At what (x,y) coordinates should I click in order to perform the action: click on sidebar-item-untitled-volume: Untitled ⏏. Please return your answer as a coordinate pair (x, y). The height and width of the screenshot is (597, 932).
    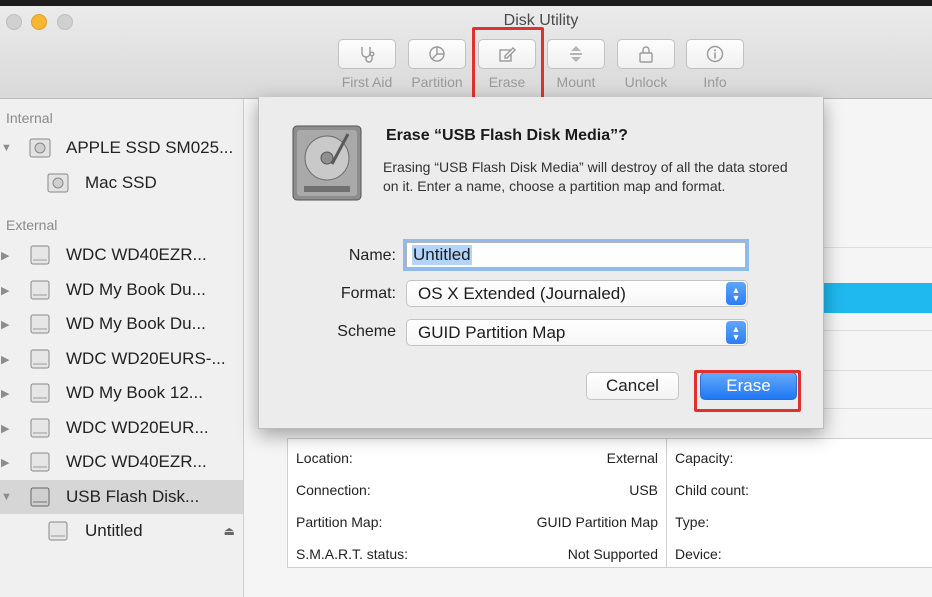
    Looking at the image, I should click on (121, 531).